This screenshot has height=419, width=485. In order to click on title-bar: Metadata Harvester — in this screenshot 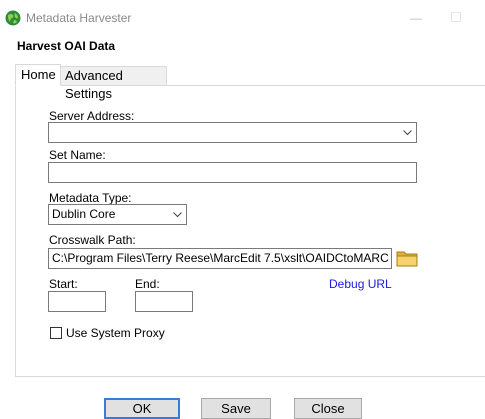, I will do `click(242, 19)`.